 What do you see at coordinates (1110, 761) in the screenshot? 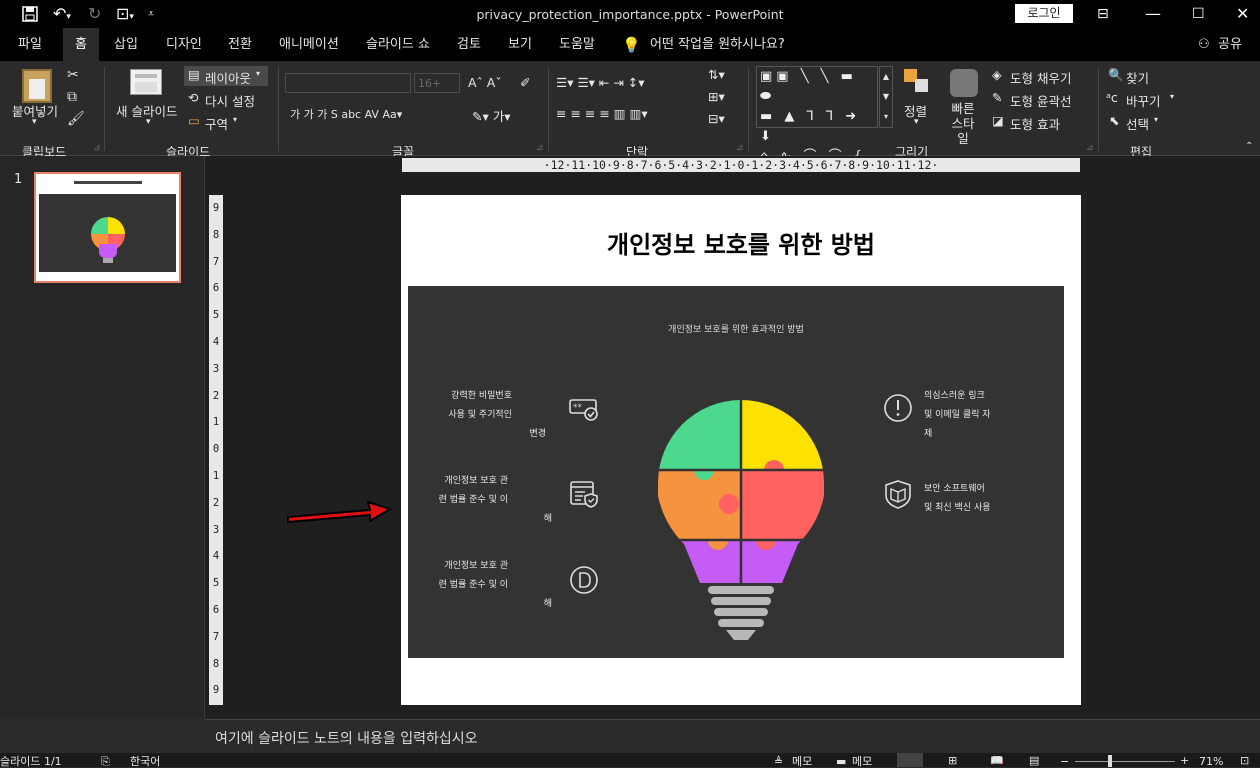
I see `zoom-slider-thumb` at bounding box center [1110, 761].